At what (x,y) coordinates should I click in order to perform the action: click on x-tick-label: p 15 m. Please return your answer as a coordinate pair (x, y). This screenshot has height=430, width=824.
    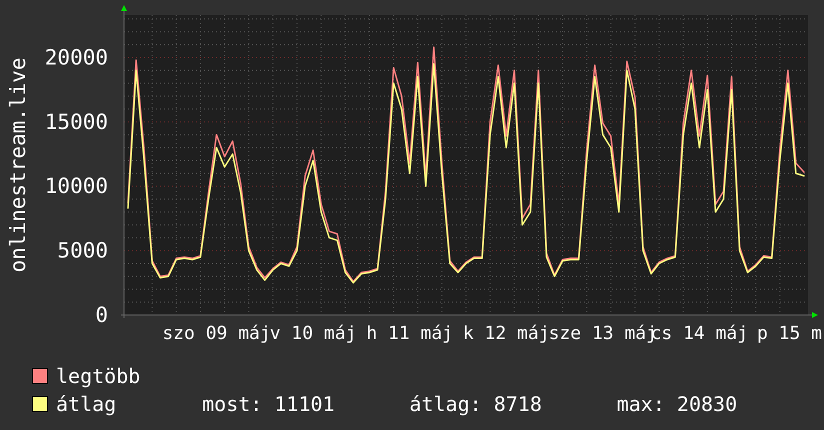
    Looking at the image, I should click on (789, 333).